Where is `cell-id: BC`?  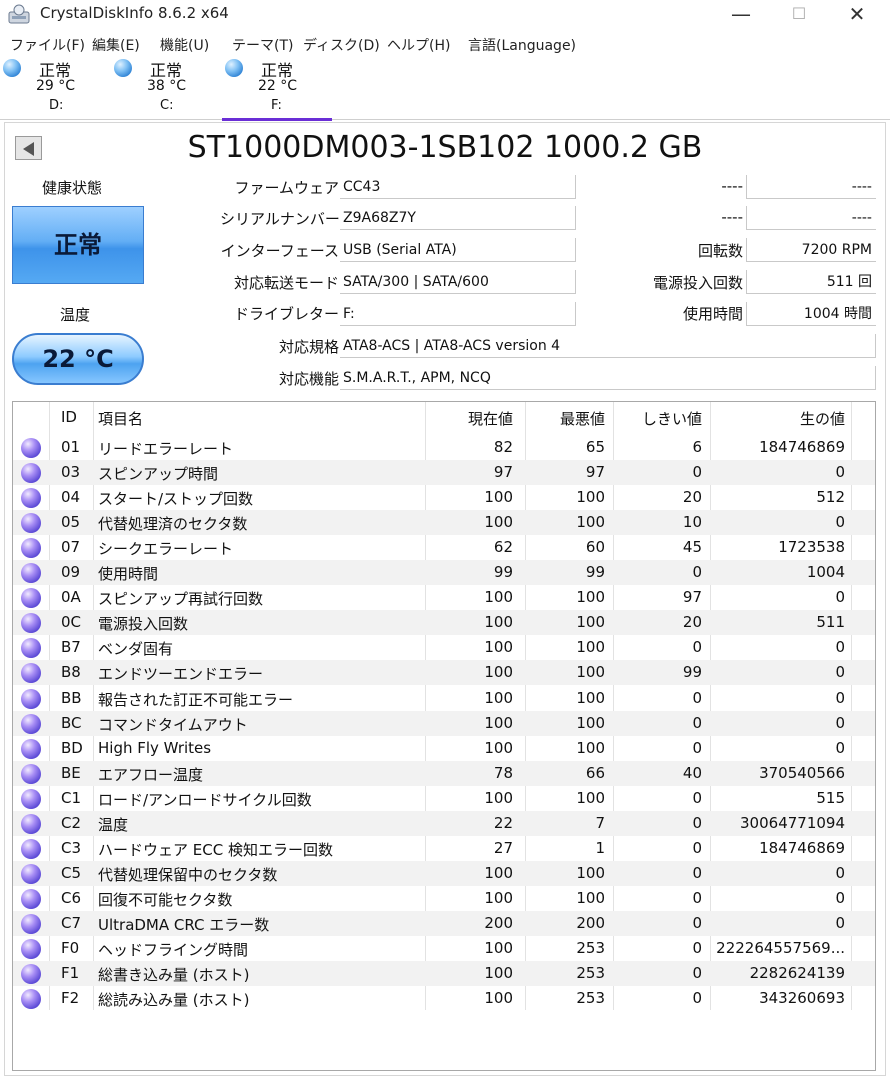
cell-id: BC is located at coordinates (71, 722).